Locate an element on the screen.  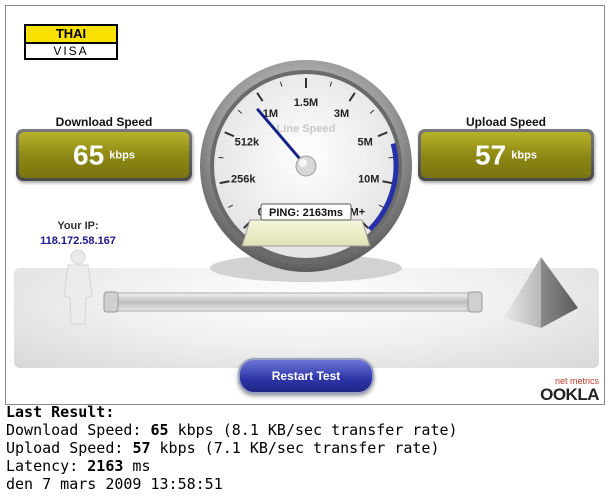
gauge-tick-label: 3M is located at coordinates (341, 114).